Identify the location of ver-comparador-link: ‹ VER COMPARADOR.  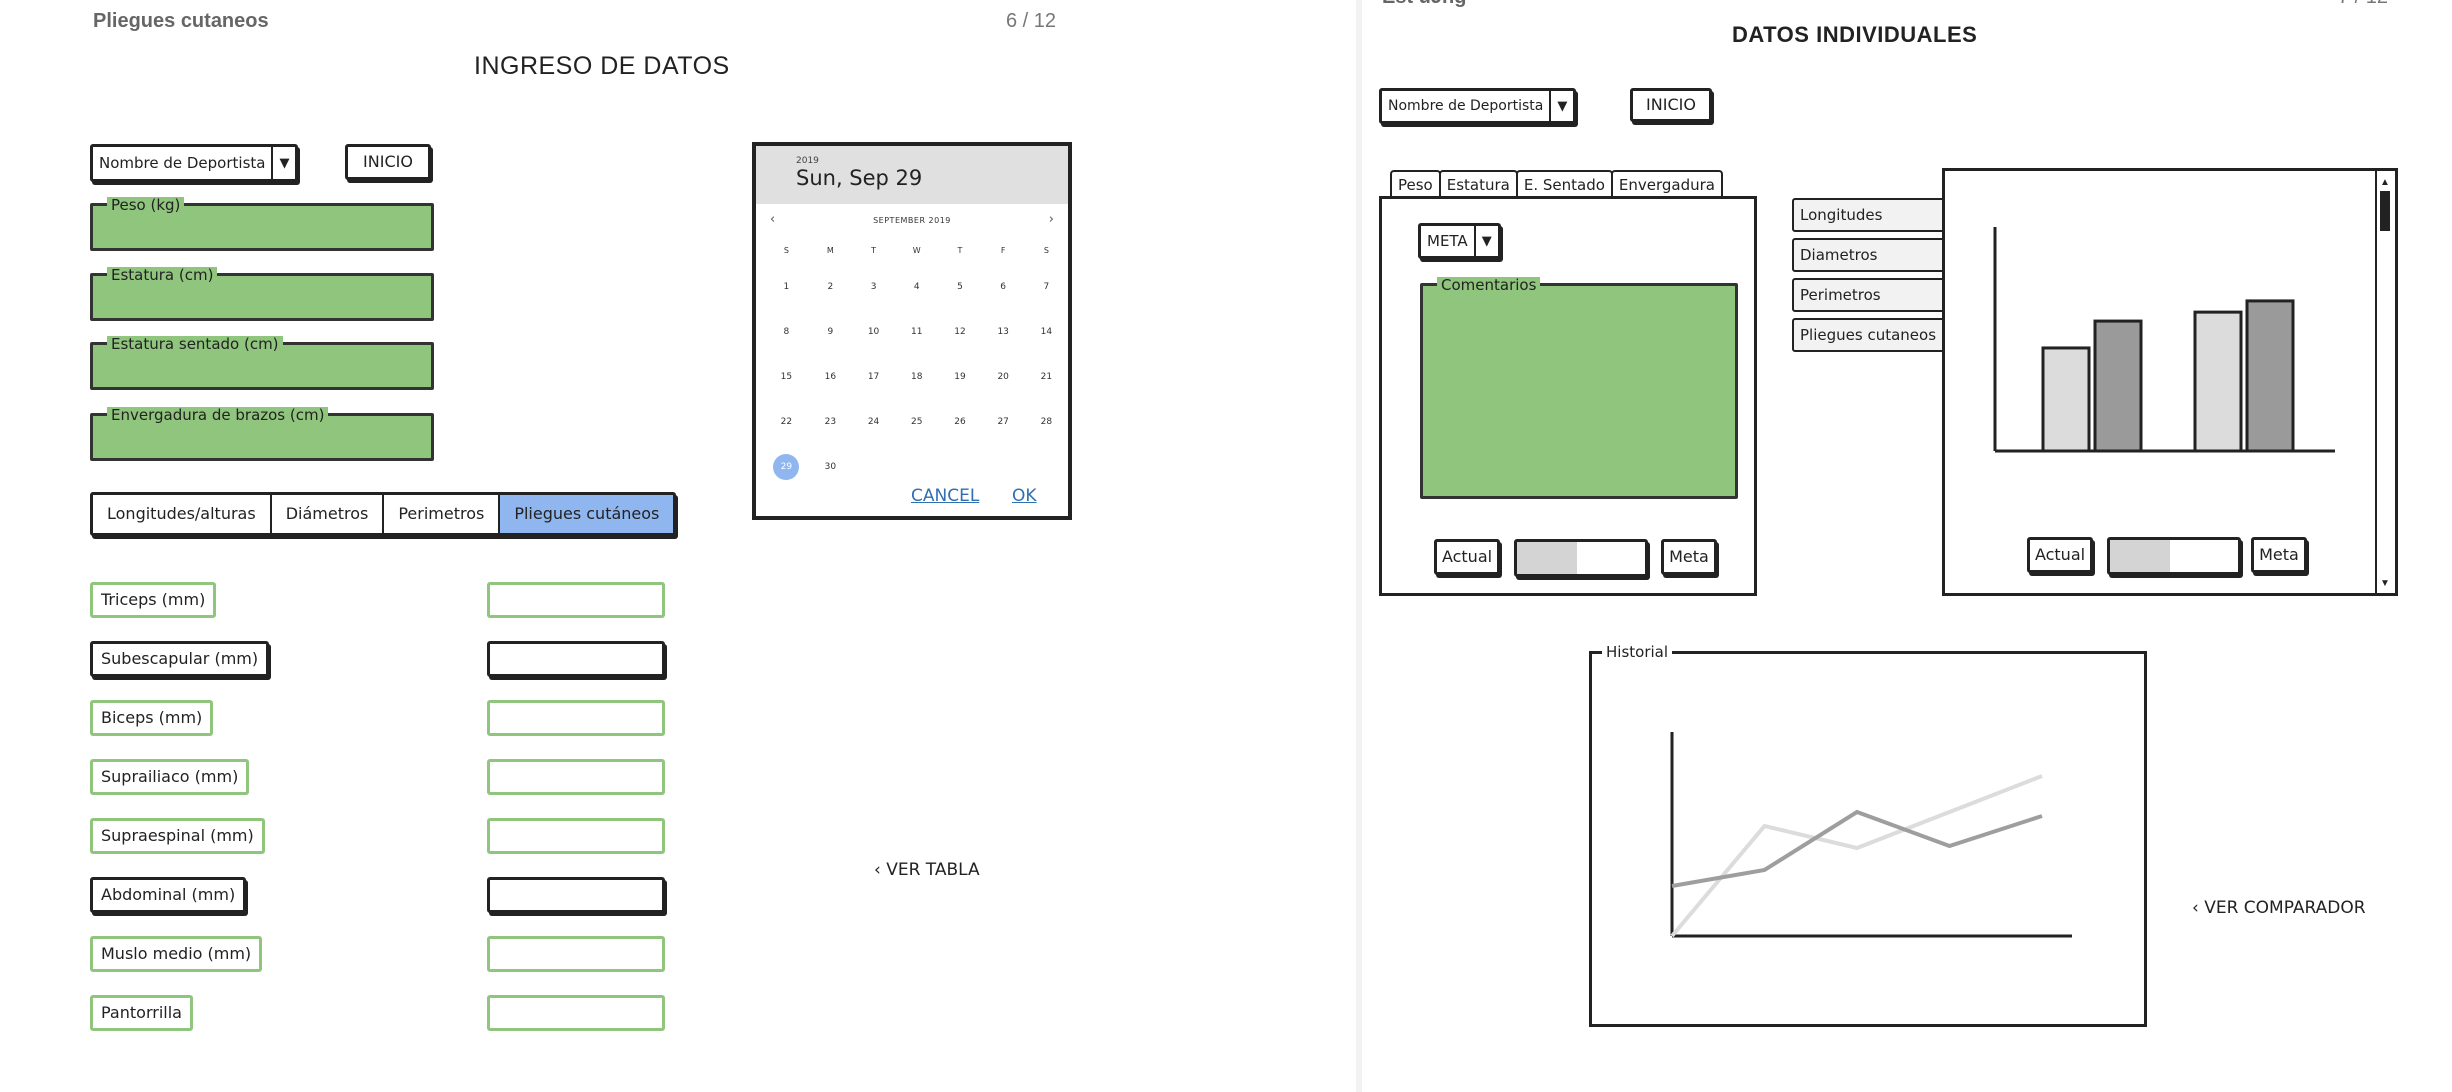
(2279, 908).